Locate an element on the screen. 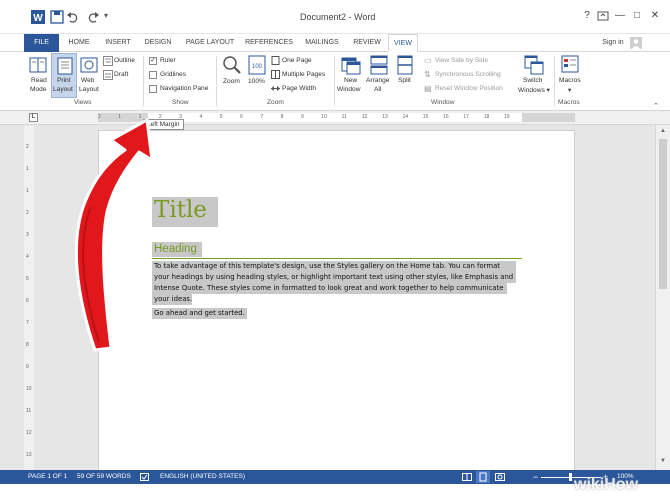 Image resolution: width=670 pixels, height=503 pixels. one-page-label: One Page is located at coordinates (297, 60).